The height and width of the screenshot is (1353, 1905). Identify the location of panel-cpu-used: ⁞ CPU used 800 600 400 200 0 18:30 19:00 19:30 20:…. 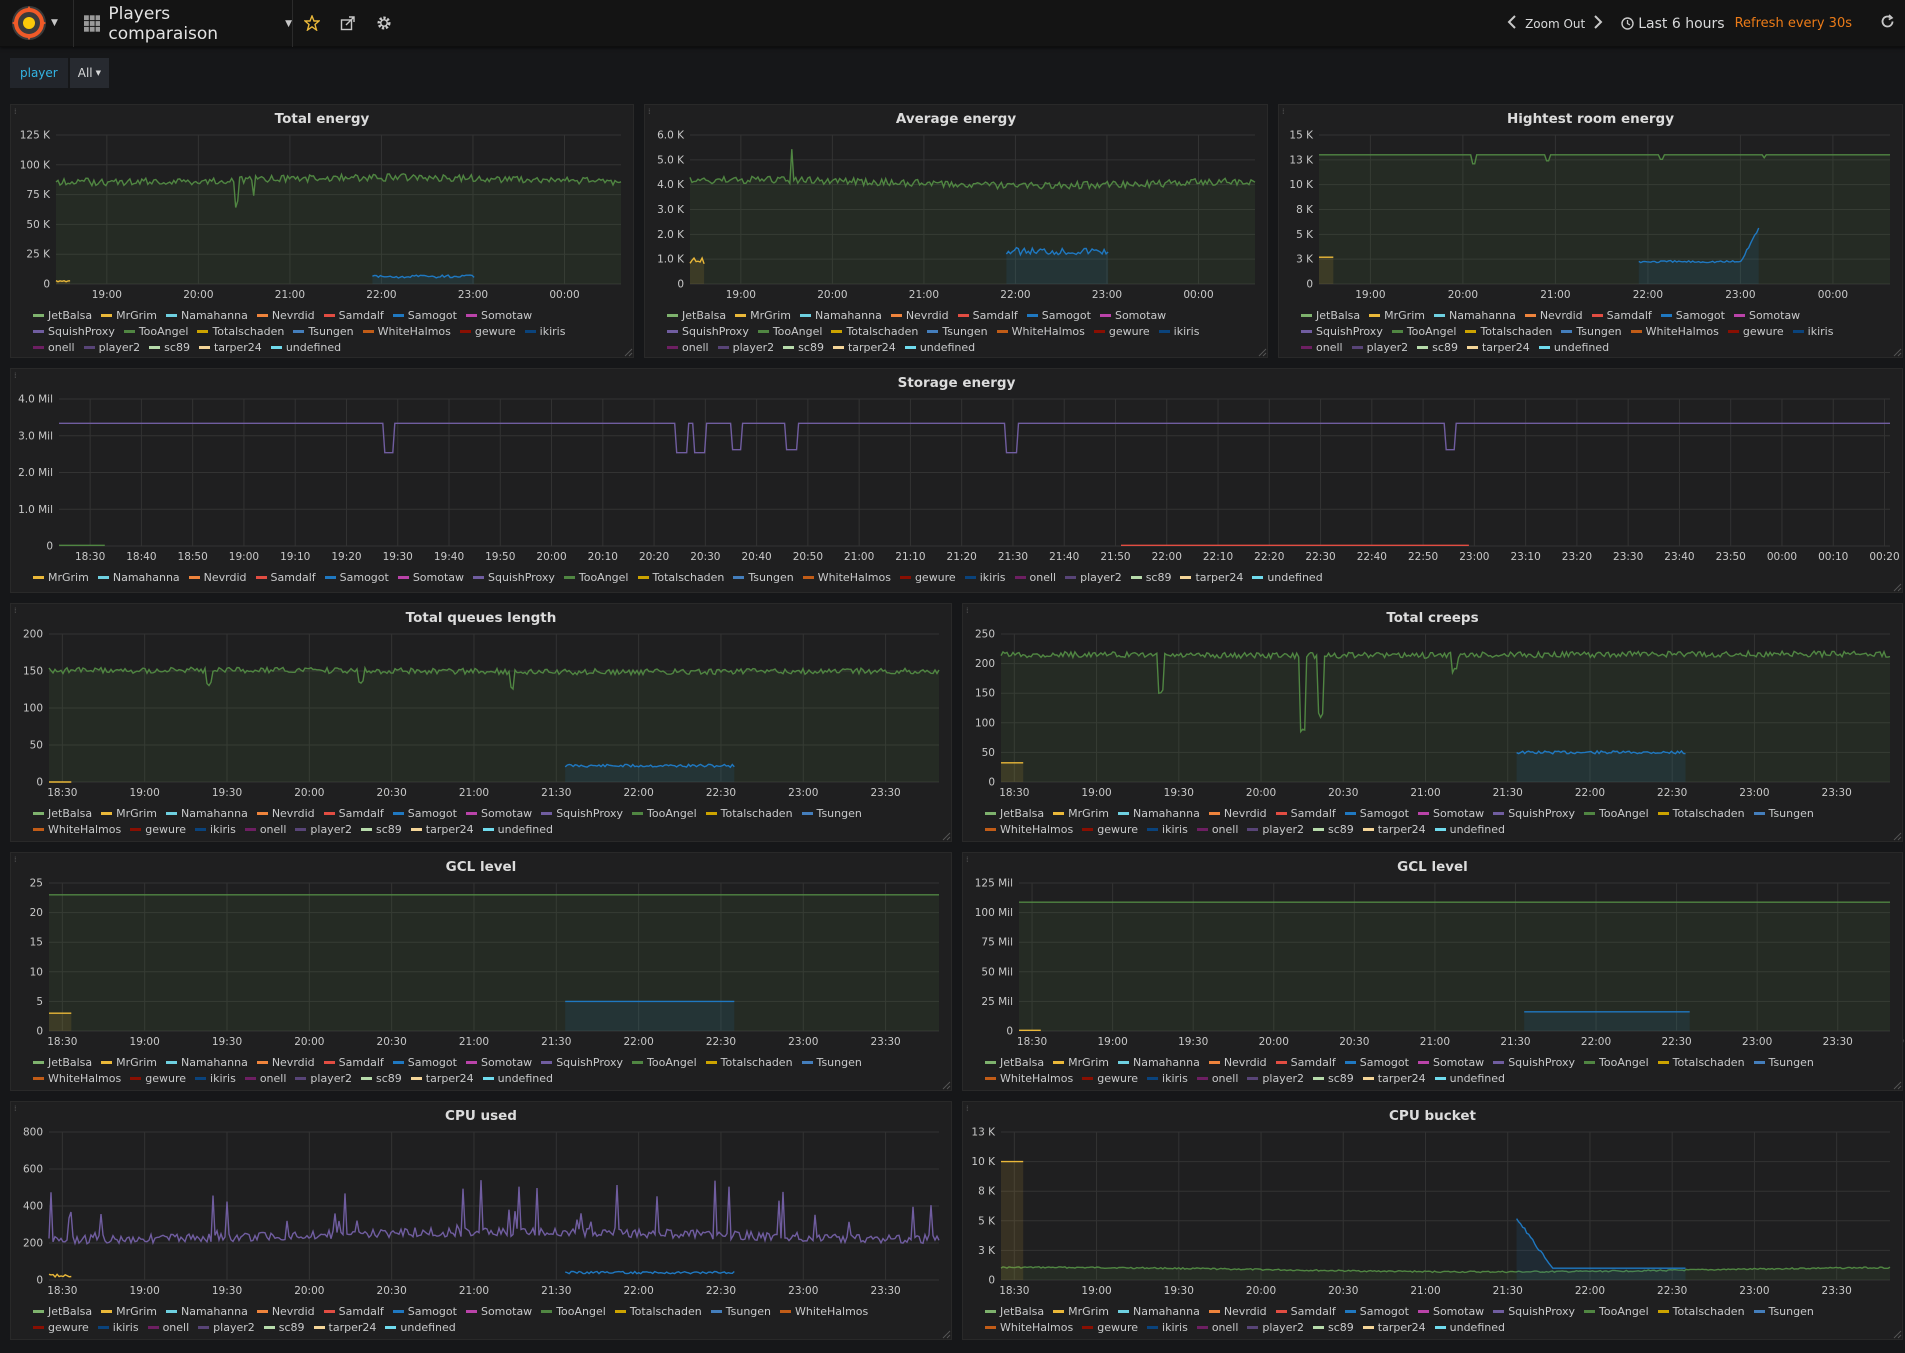
(481, 1220).